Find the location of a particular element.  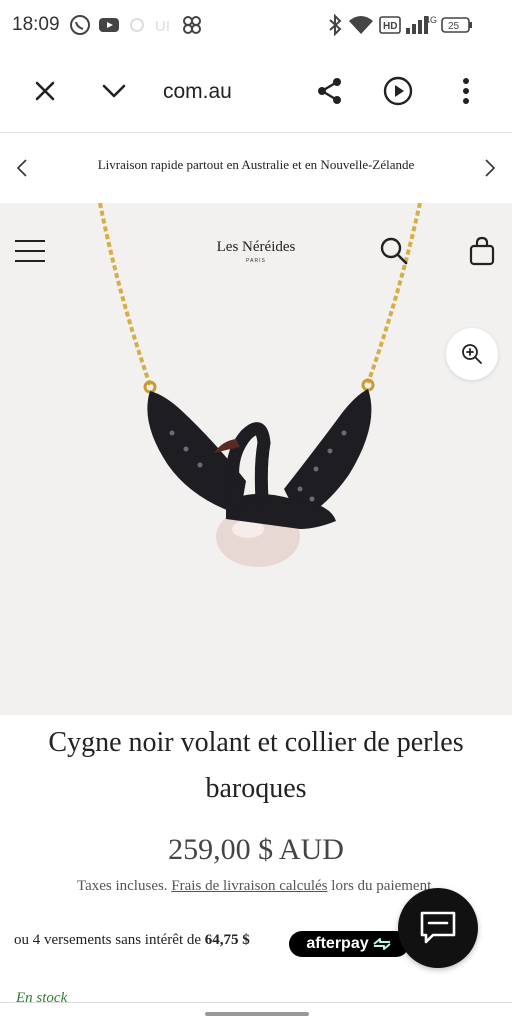

share-button is located at coordinates (330, 91).